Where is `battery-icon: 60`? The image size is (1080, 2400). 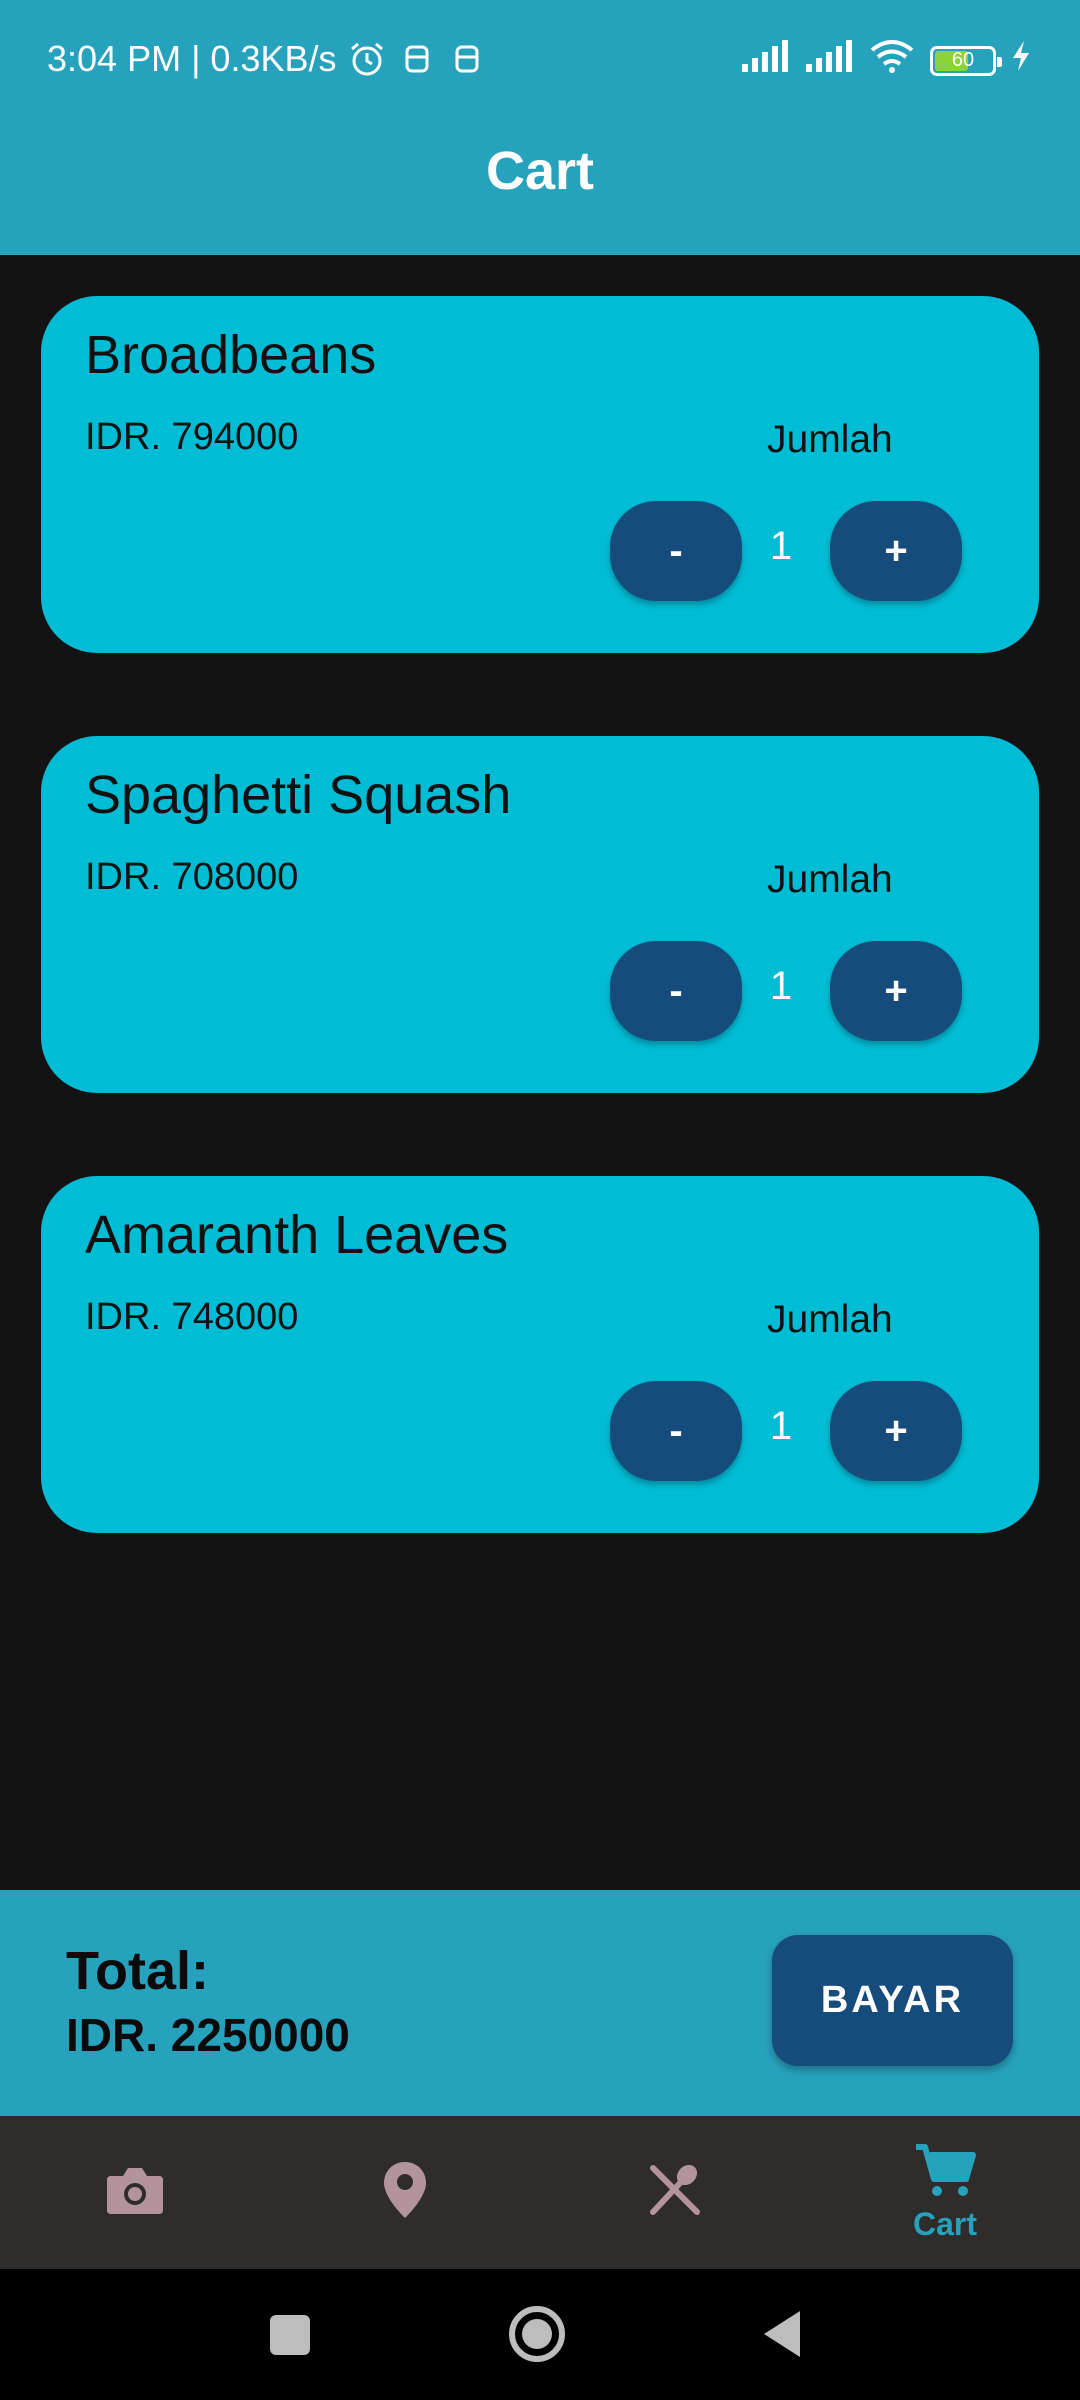 battery-icon: 60 is located at coordinates (966, 60).